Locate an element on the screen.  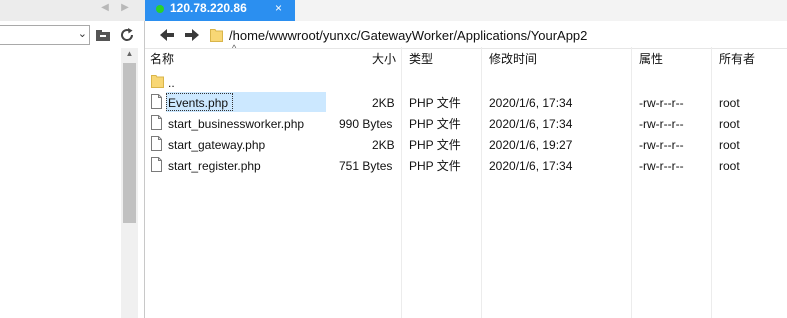
file-name: start_register.php is located at coordinates (214, 166).